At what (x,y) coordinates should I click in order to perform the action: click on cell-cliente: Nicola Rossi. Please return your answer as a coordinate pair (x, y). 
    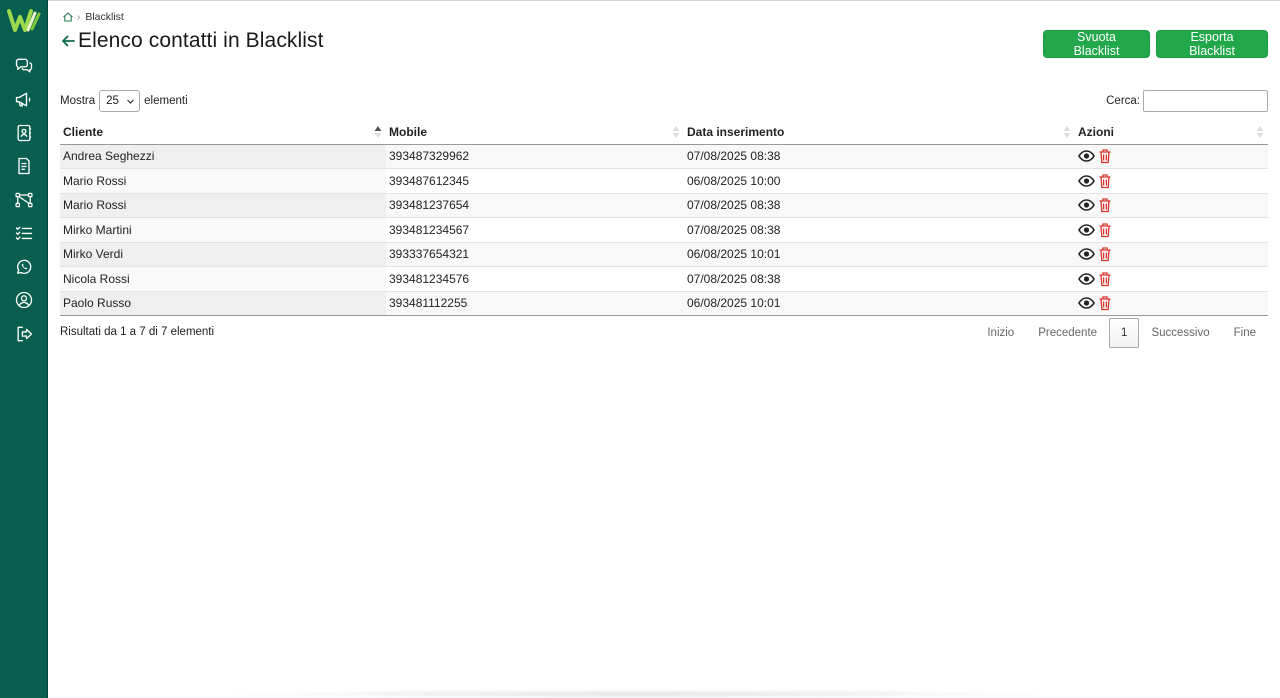
    Looking at the image, I should click on (223, 278).